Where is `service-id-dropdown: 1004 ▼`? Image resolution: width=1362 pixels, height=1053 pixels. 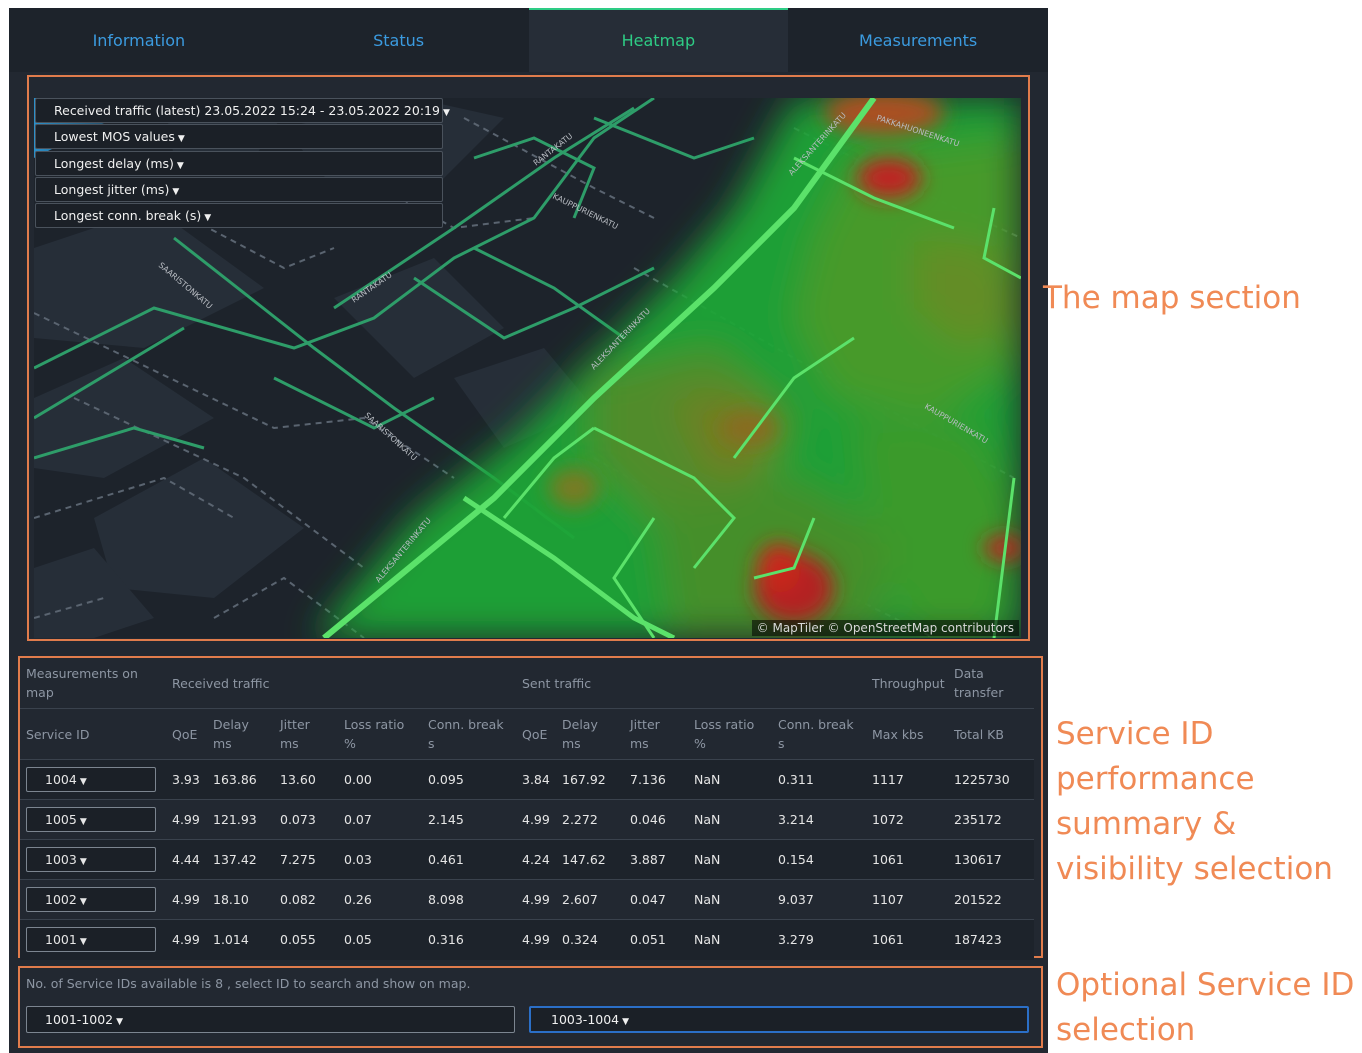 service-id-dropdown: 1004 ▼ is located at coordinates (91, 779).